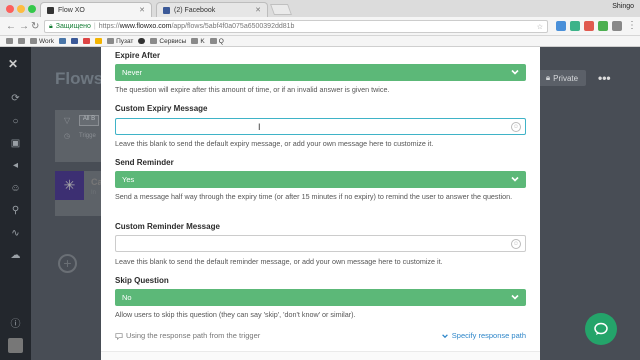 The height and width of the screenshot is (360, 640). I want to click on speech-bubble-icon, so click(119, 336).